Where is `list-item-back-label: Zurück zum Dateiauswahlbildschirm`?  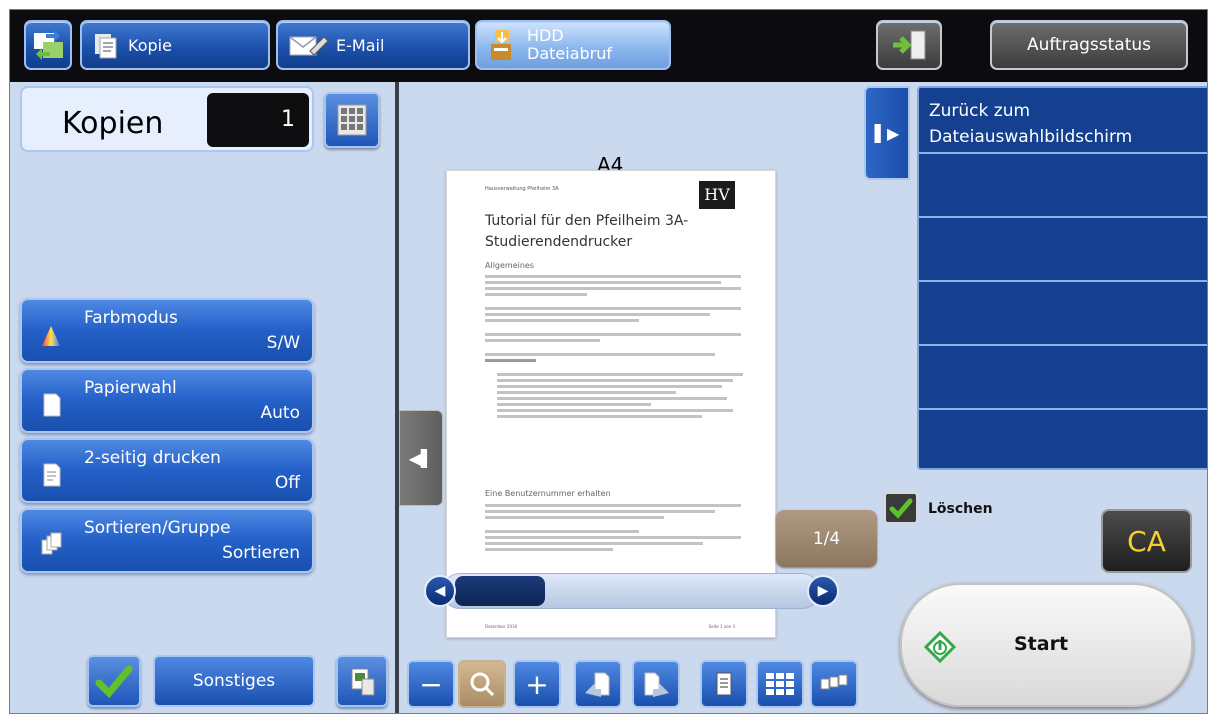
list-item-back-label: Zurück zum Dateiauswahlbildschirm is located at coordinates (1031, 124).